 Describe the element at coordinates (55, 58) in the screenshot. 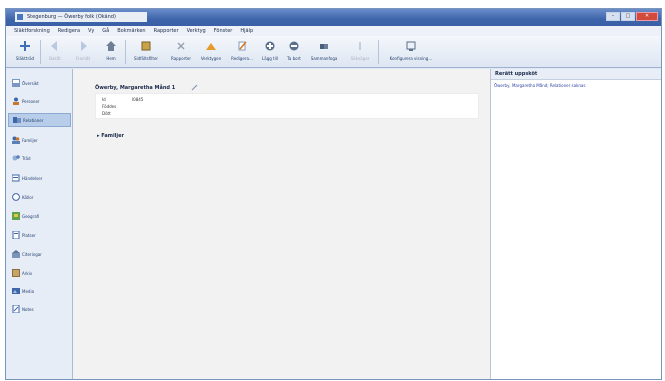

I see `back-button-label: Bakåt` at that location.